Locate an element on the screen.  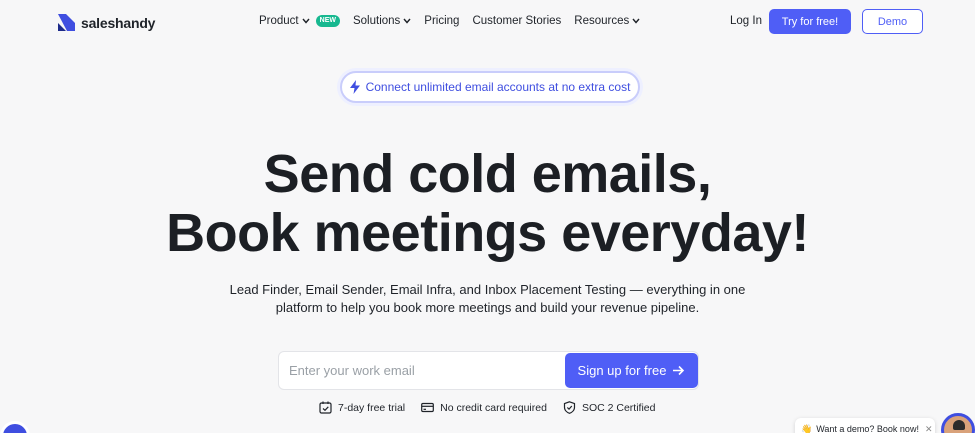
menu-item-resources: Resources is located at coordinates (607, 21).